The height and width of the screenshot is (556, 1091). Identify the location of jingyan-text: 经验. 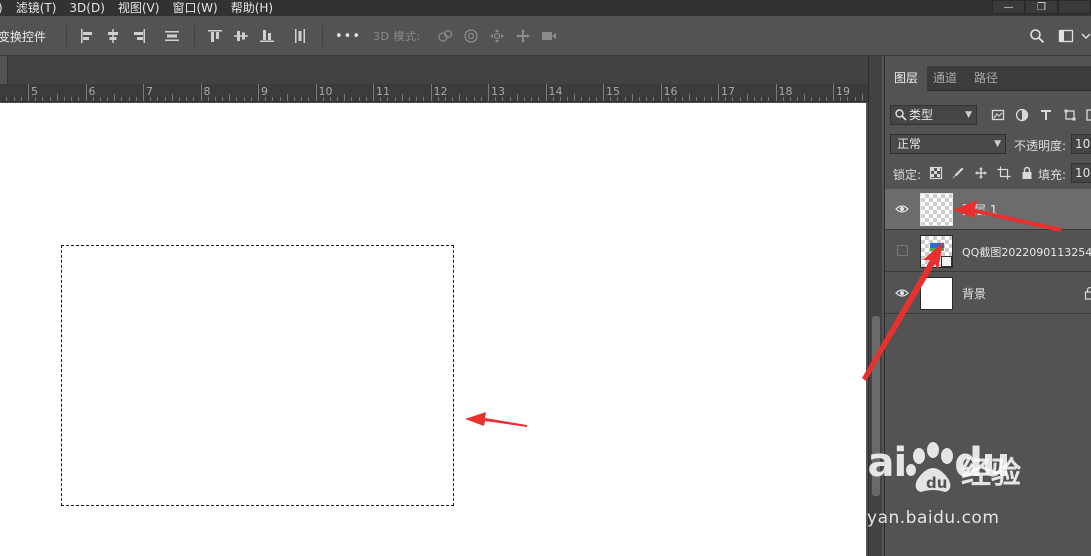
(991, 473).